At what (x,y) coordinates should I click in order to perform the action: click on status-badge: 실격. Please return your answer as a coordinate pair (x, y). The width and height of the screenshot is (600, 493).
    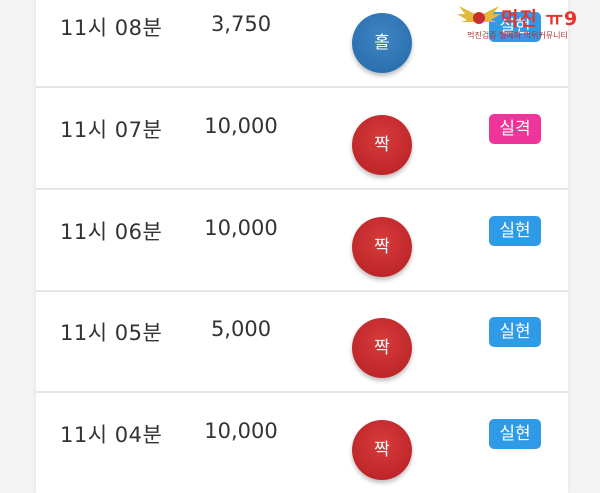
    Looking at the image, I should click on (515, 129).